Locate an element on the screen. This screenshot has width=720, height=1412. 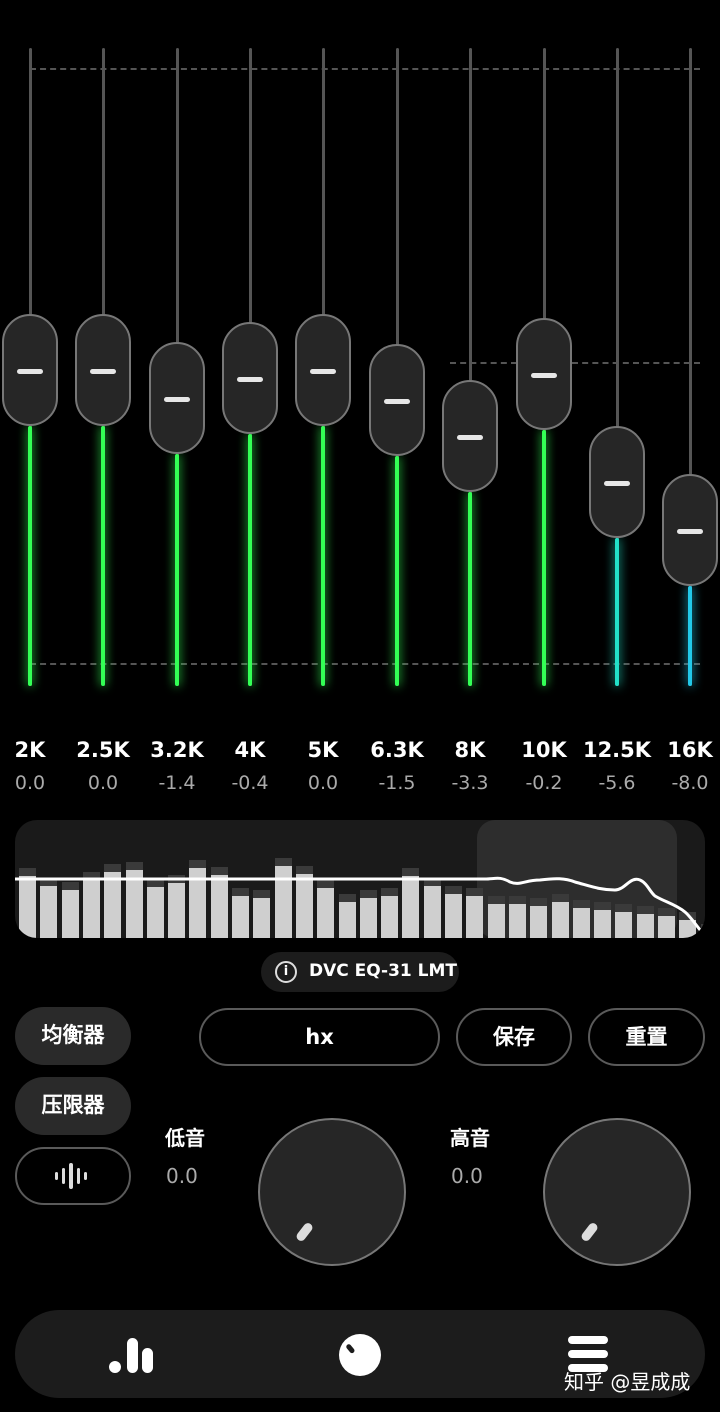
reset-button: 重置 is located at coordinates (646, 1037).